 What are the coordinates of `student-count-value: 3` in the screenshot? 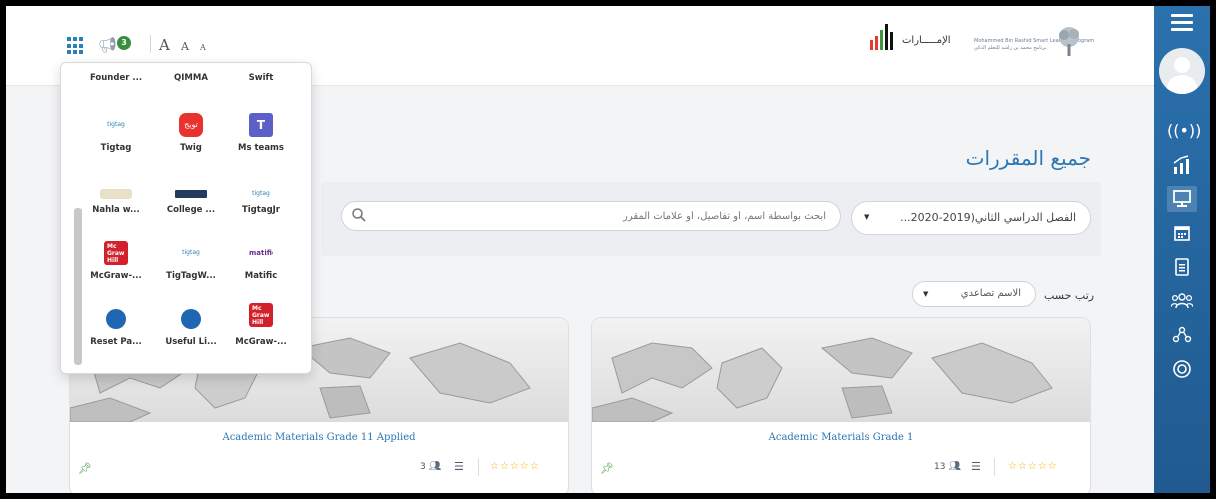 It's located at (423, 467).